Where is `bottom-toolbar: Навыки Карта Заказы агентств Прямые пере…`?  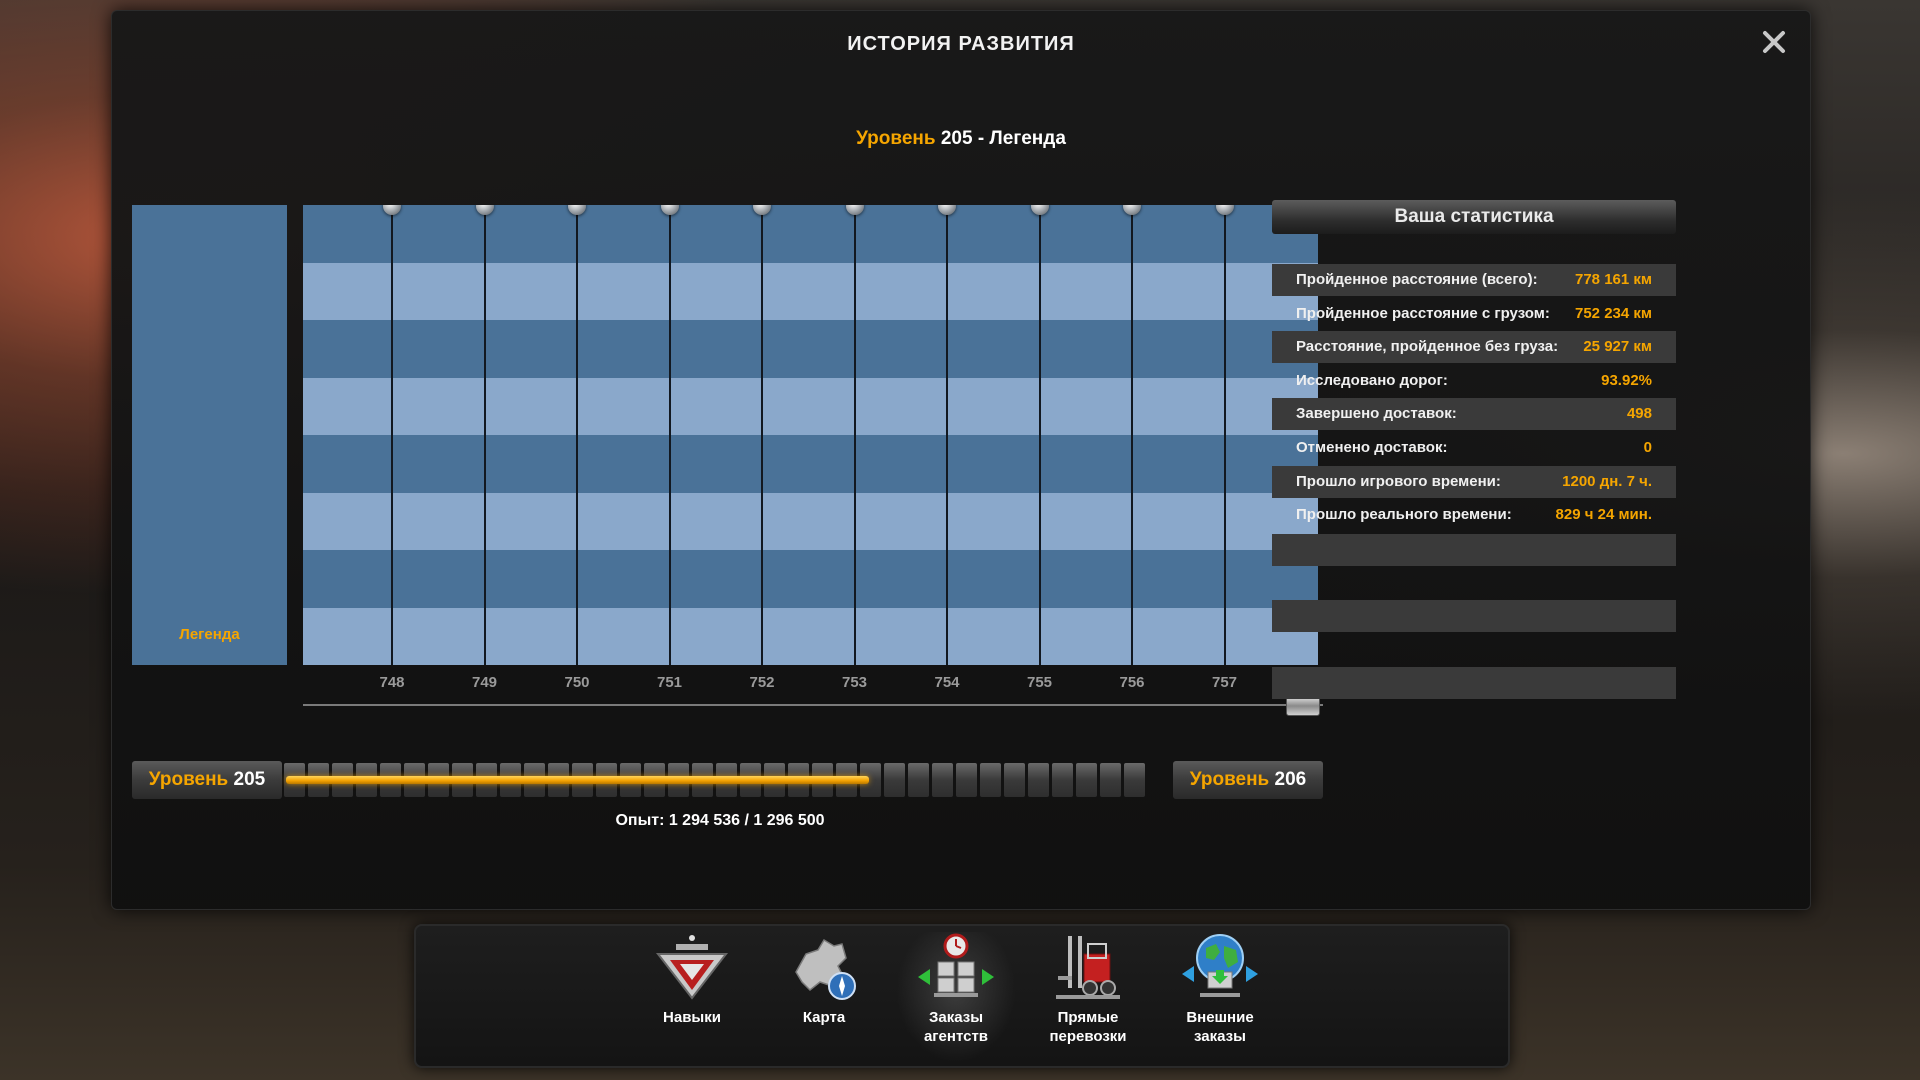 bottom-toolbar: Навыки Карта Заказы агентств Прямые пере… is located at coordinates (962, 996).